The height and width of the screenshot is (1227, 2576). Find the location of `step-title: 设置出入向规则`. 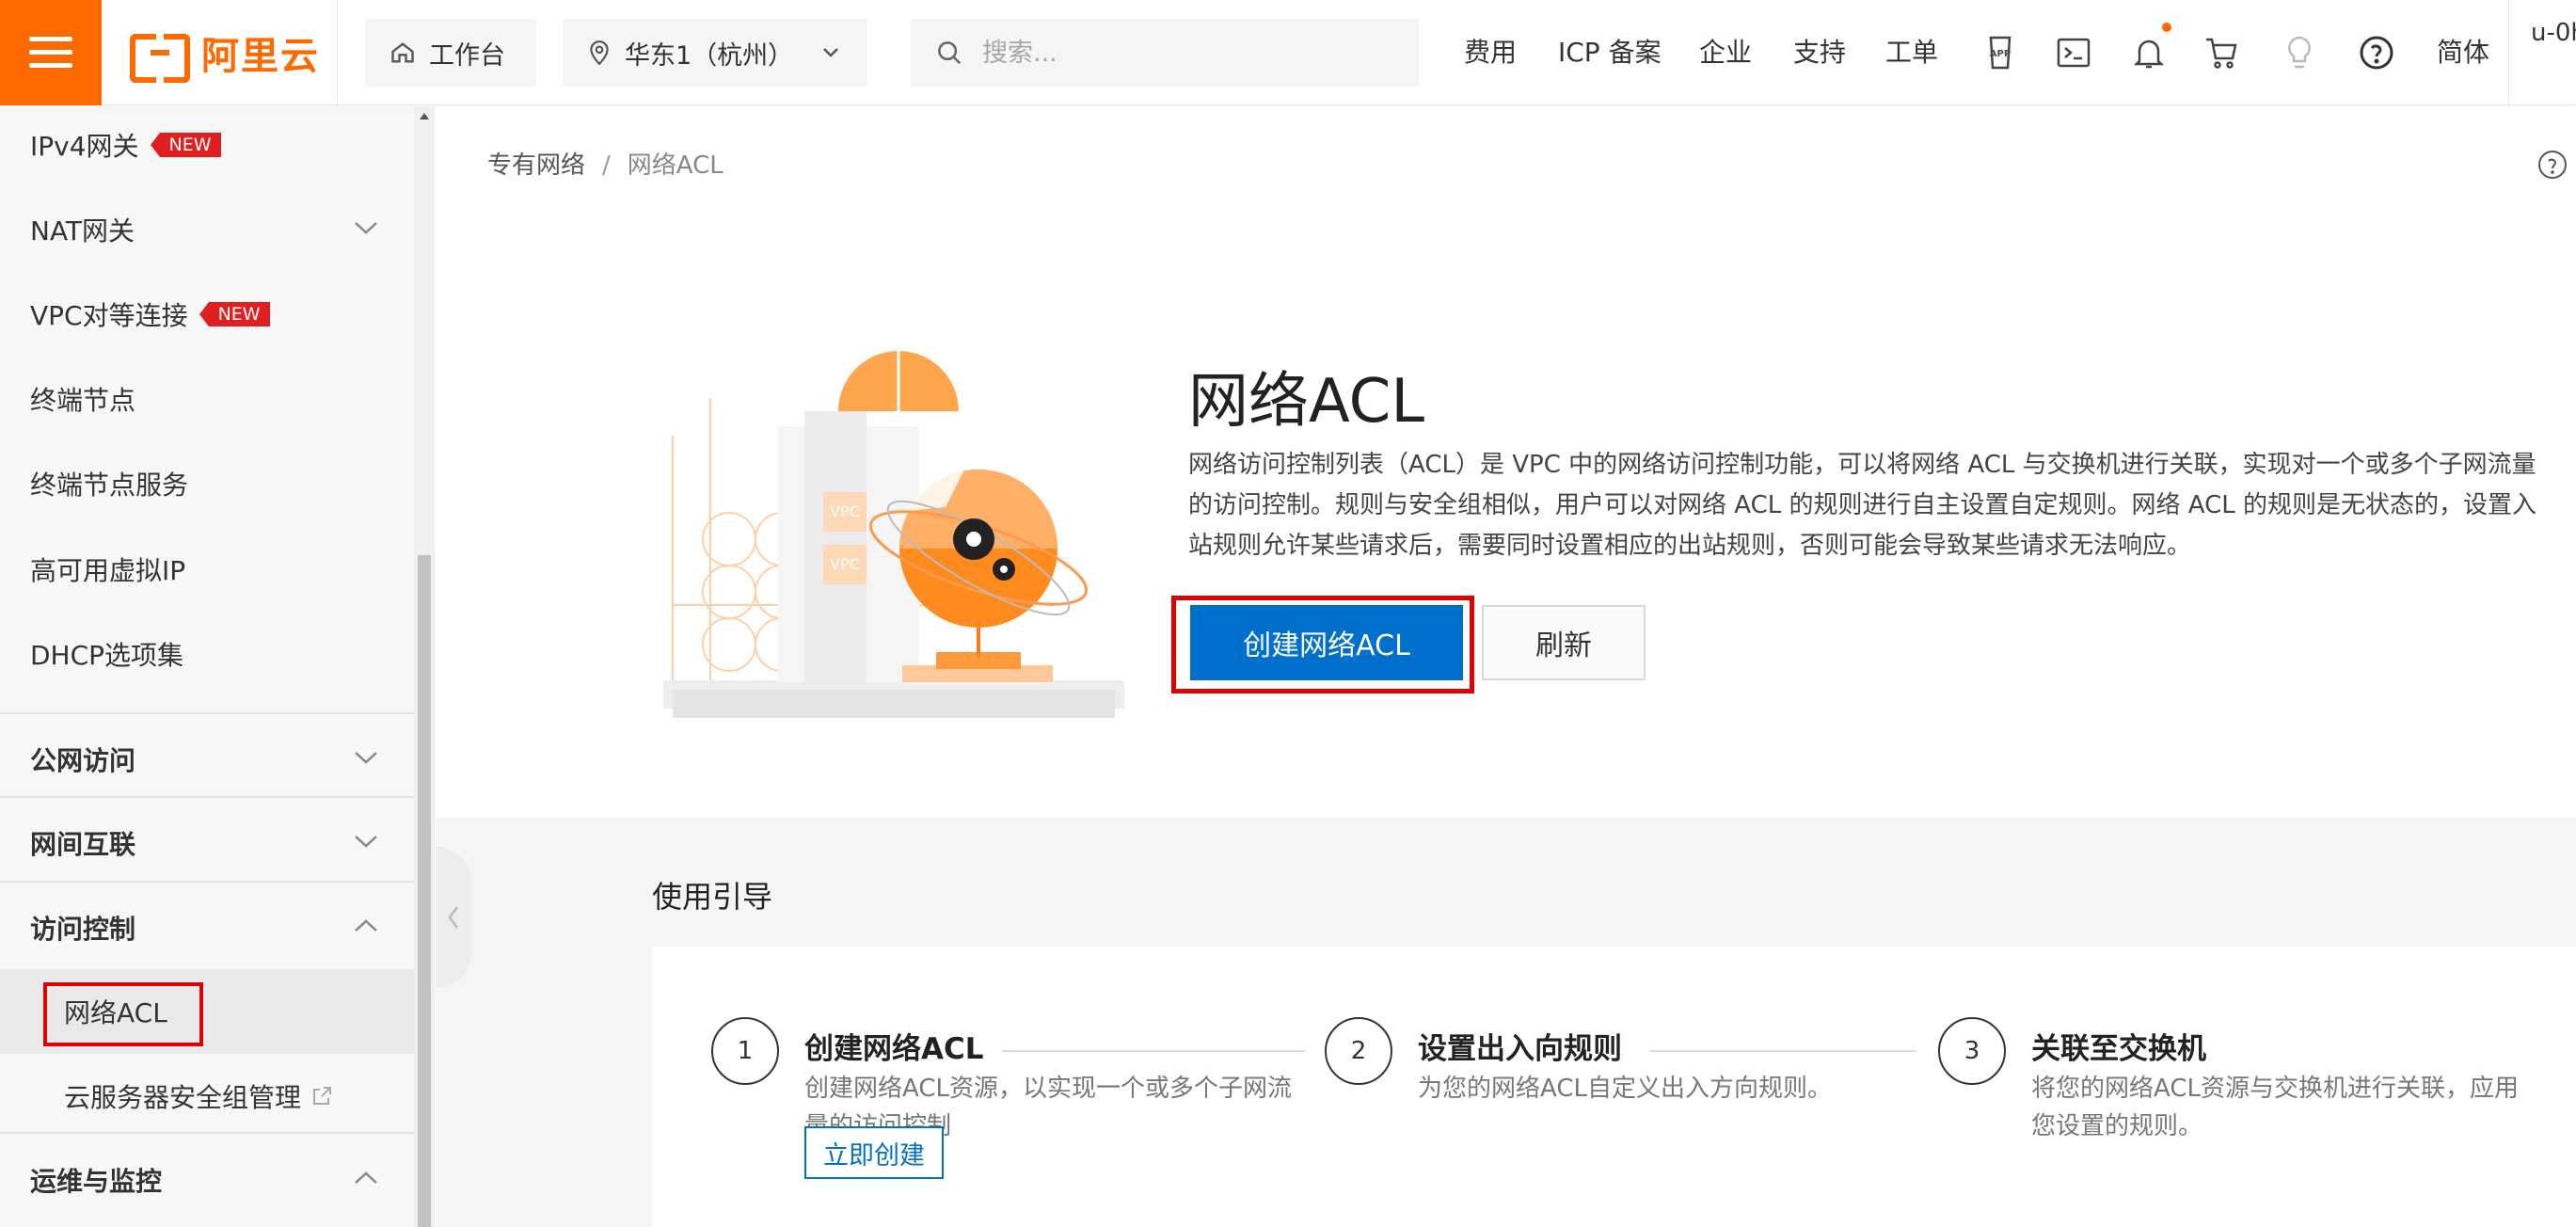

step-title: 设置出入向规则 is located at coordinates (1520, 1049).